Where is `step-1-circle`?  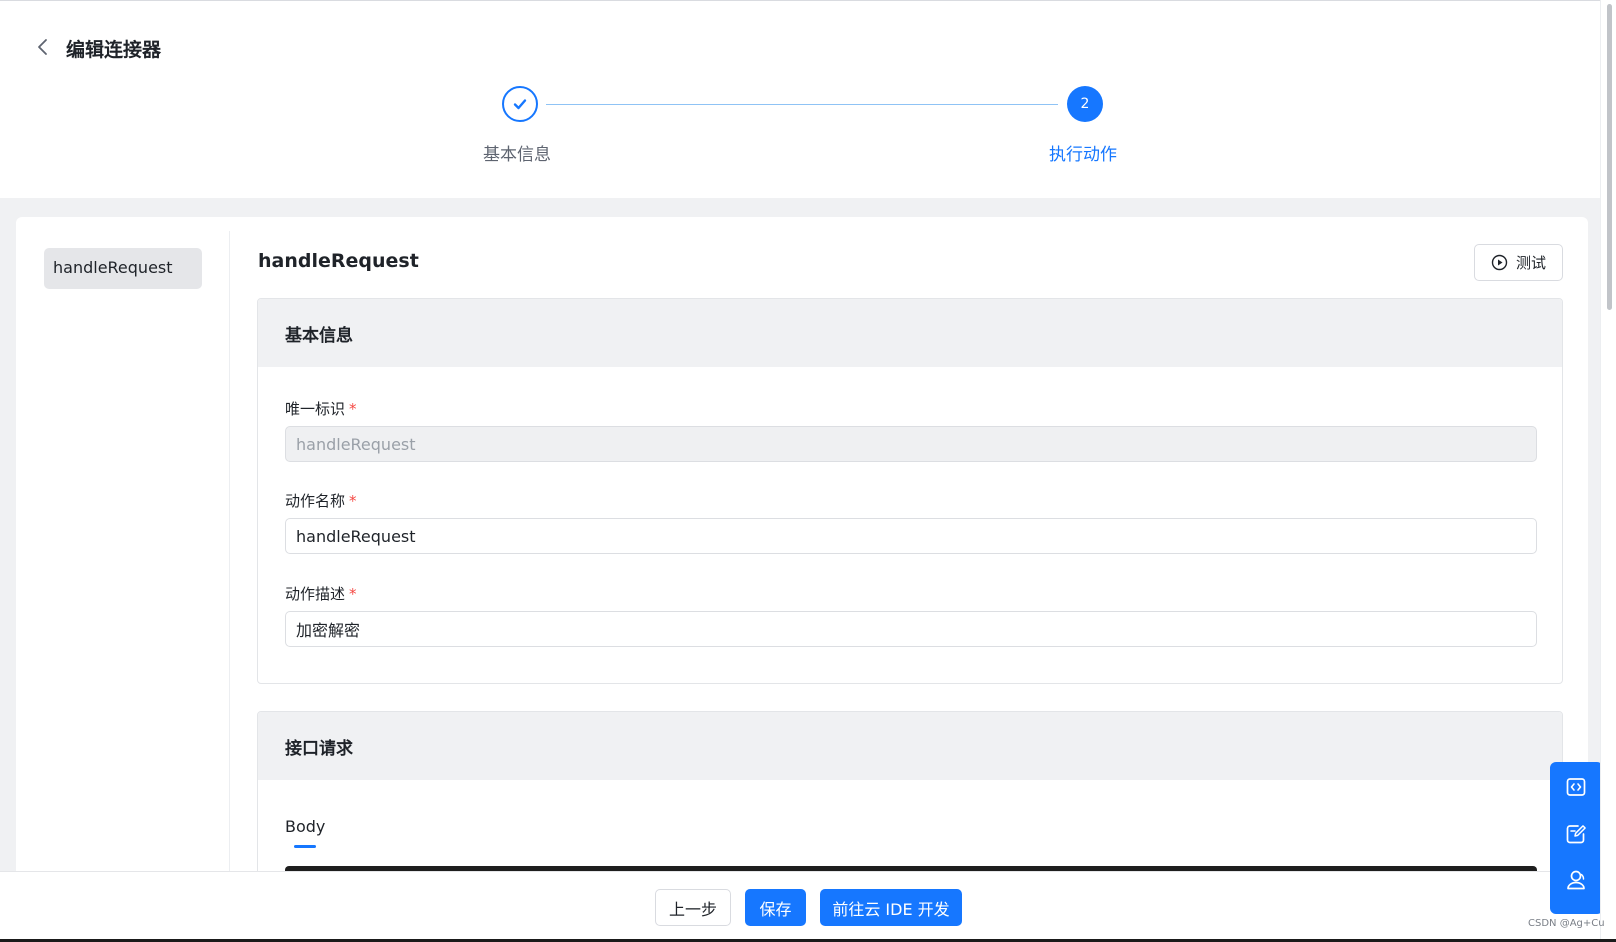 step-1-circle is located at coordinates (520, 104).